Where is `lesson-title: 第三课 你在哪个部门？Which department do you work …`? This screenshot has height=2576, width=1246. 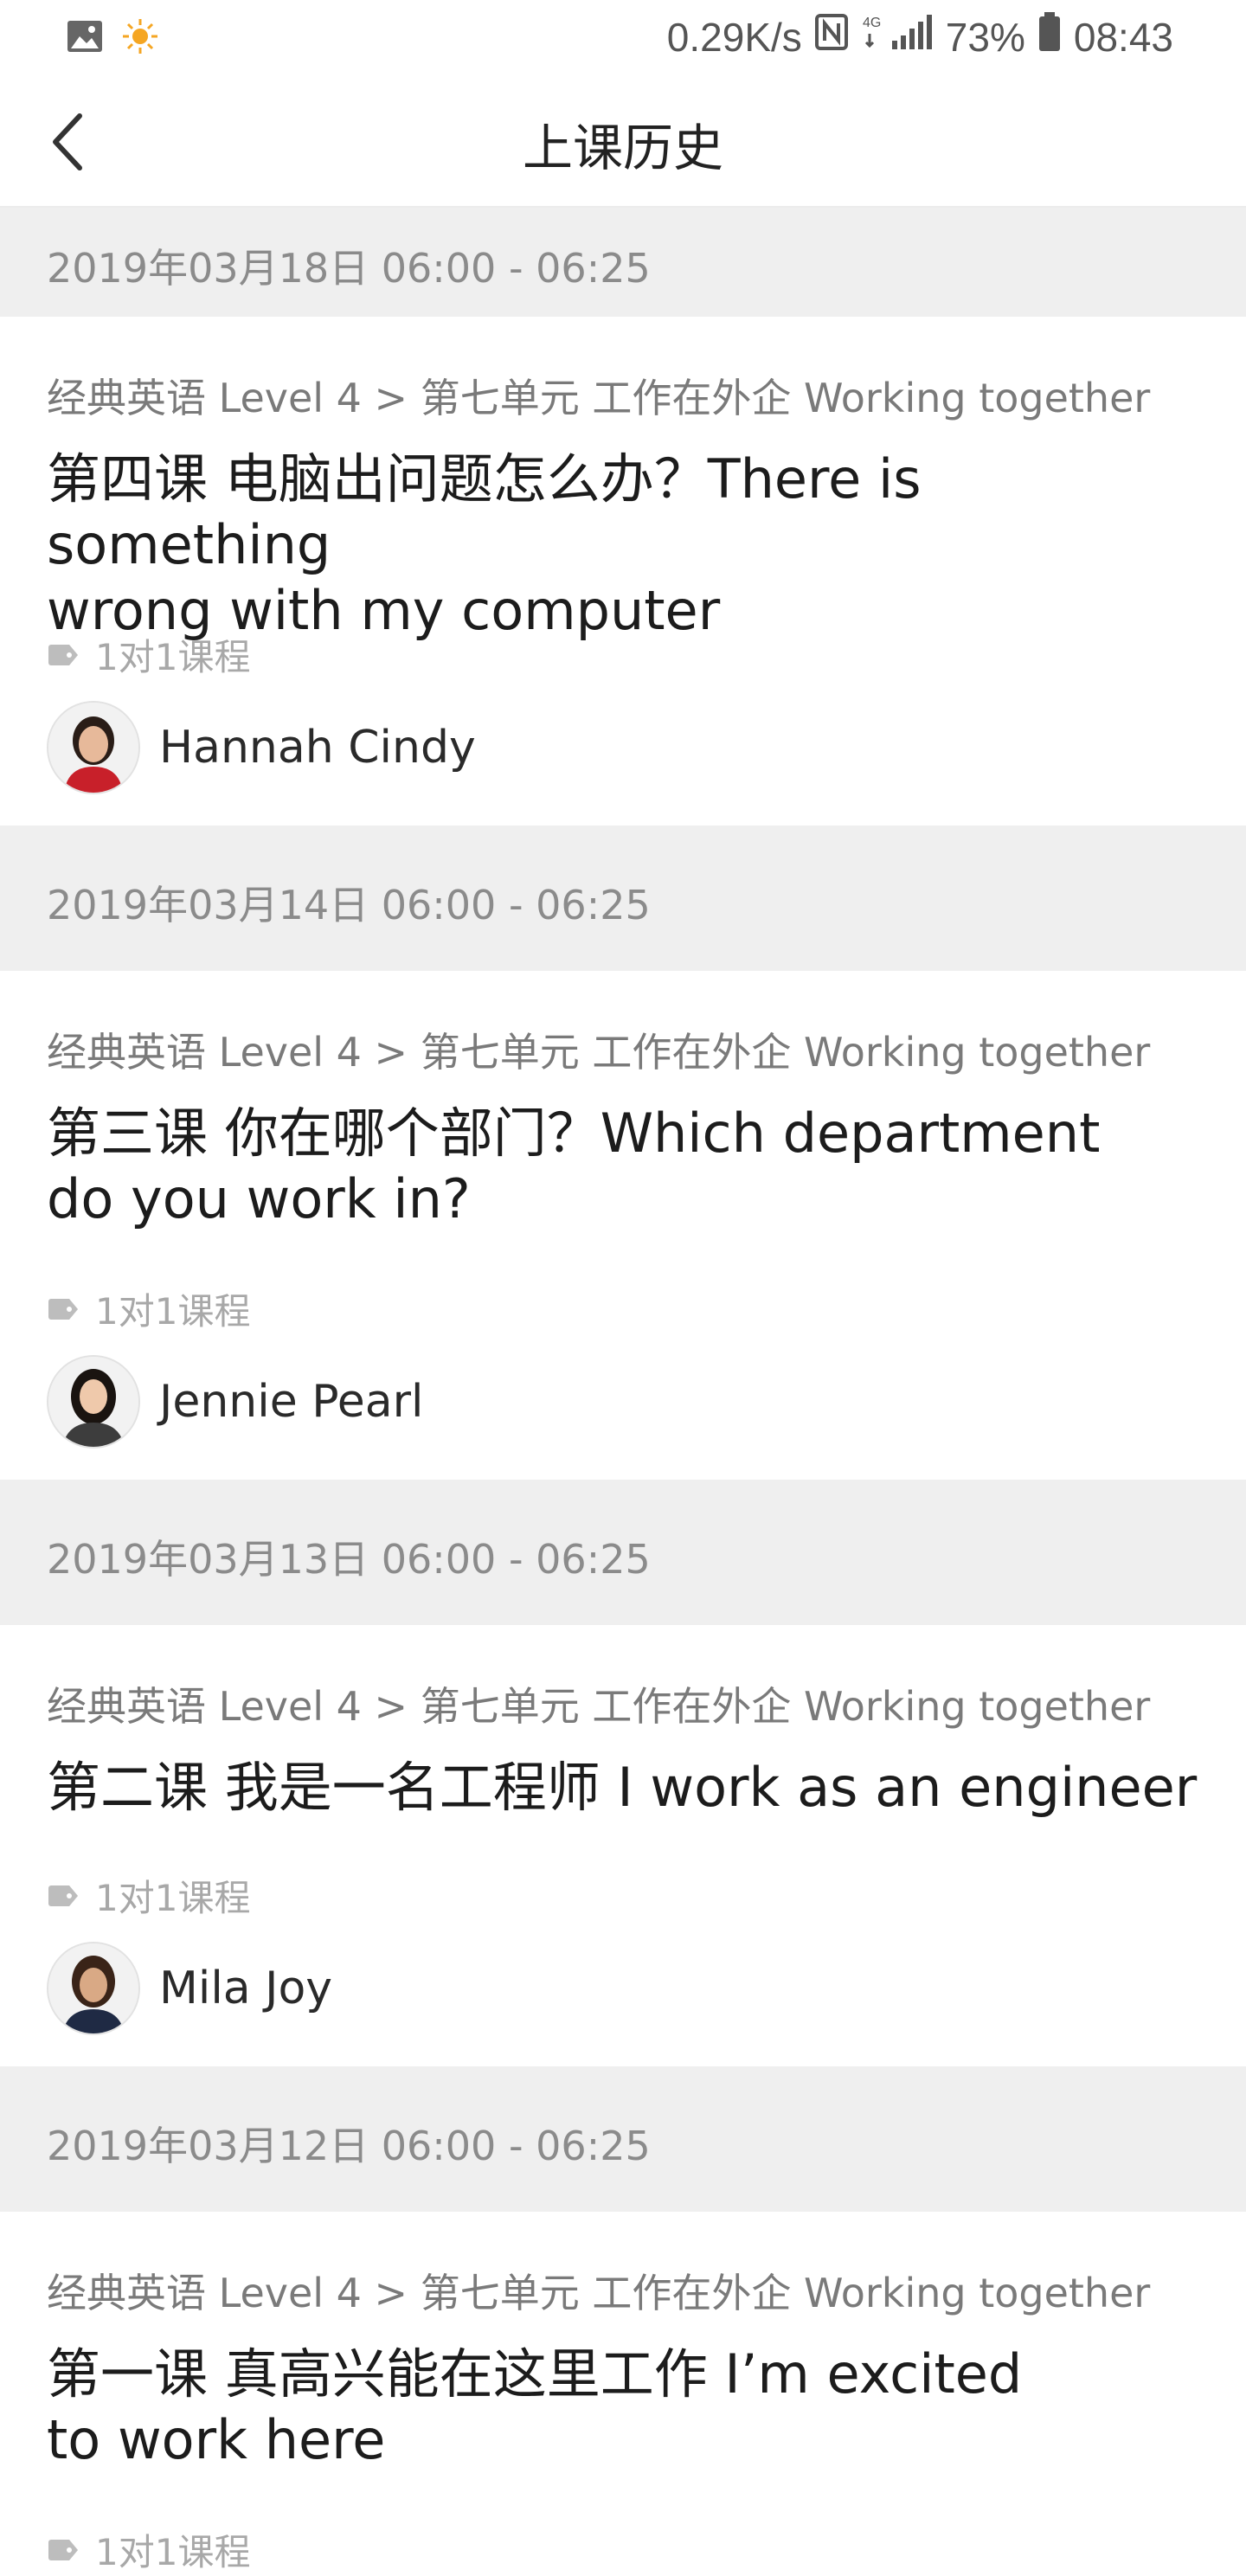 lesson-title: 第三课 你在哪个部门？Which department do you work … is located at coordinates (623, 1167).